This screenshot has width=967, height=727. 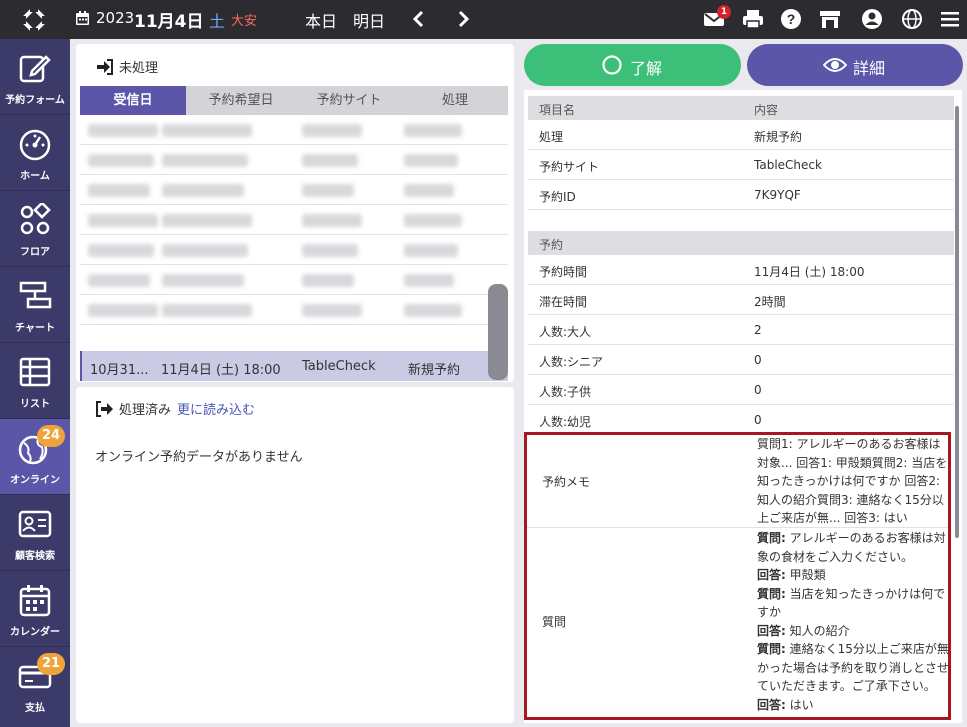 What do you see at coordinates (777, 195) in the screenshot?
I see `row-value: 7K9YQF` at bounding box center [777, 195].